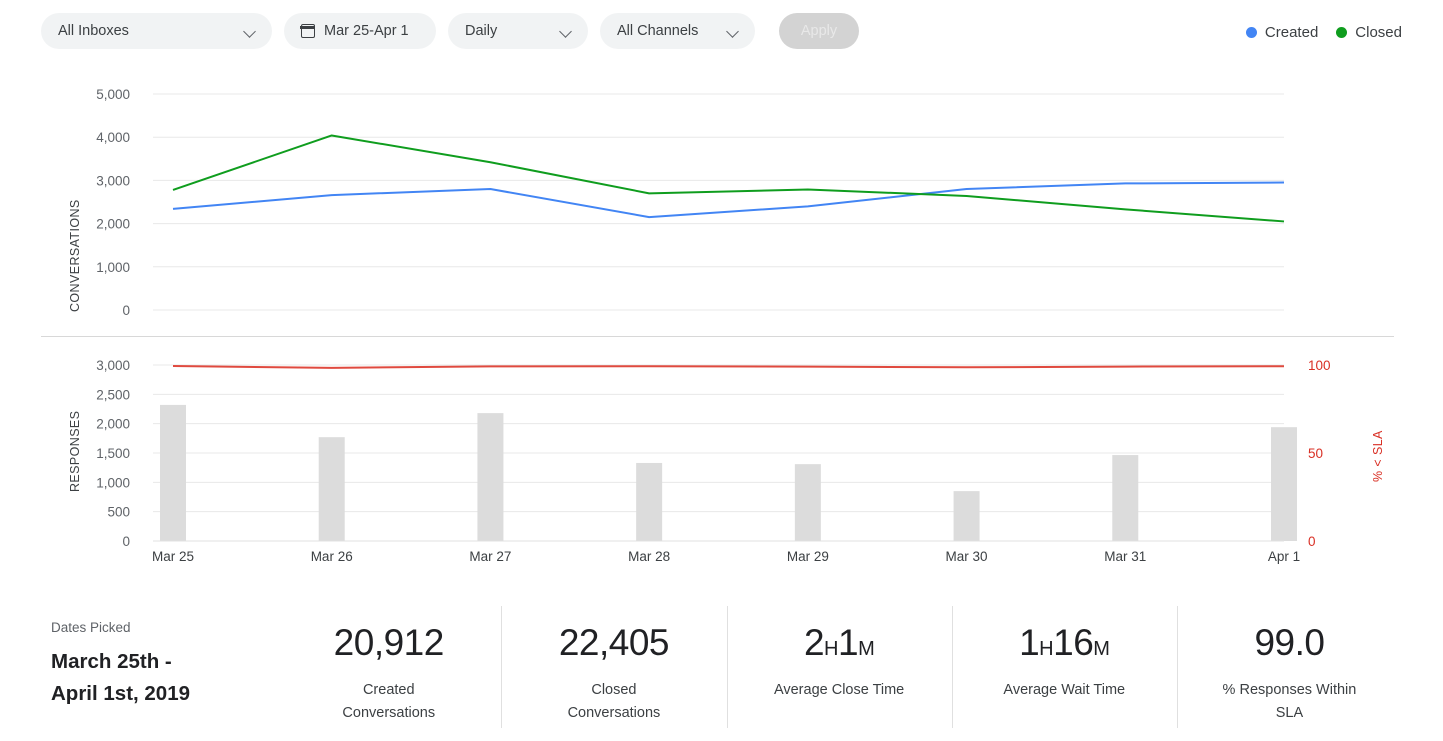 The width and height of the screenshot is (1443, 741). I want to click on stat-hours-value: 1, so click(1029, 642).